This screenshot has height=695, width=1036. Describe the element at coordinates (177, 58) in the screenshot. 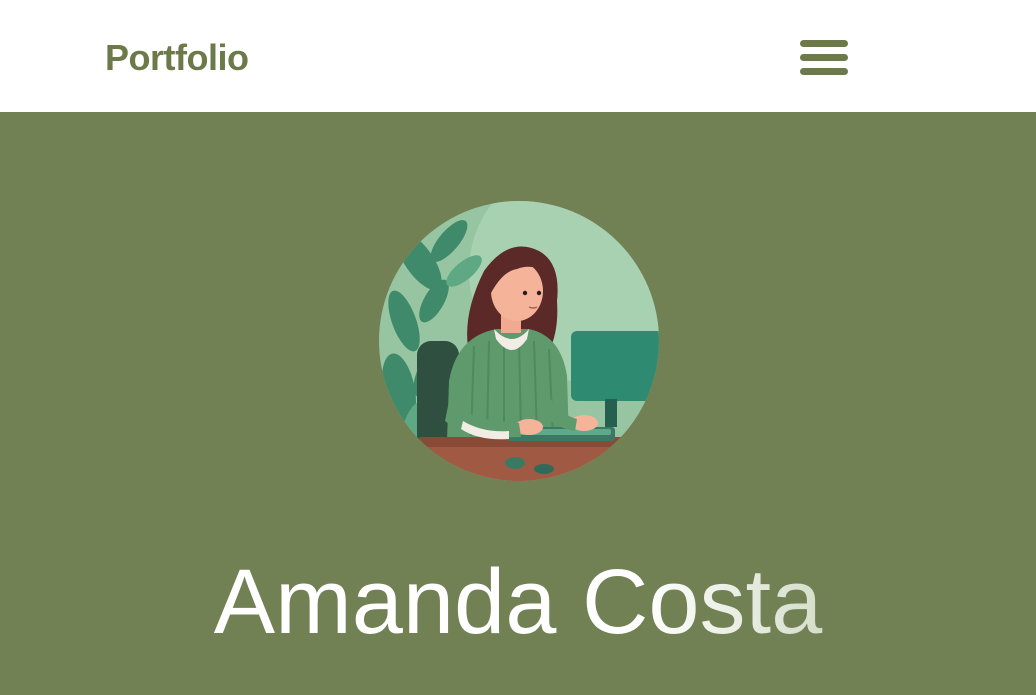

I see `brand-logo: Portfolio` at that location.